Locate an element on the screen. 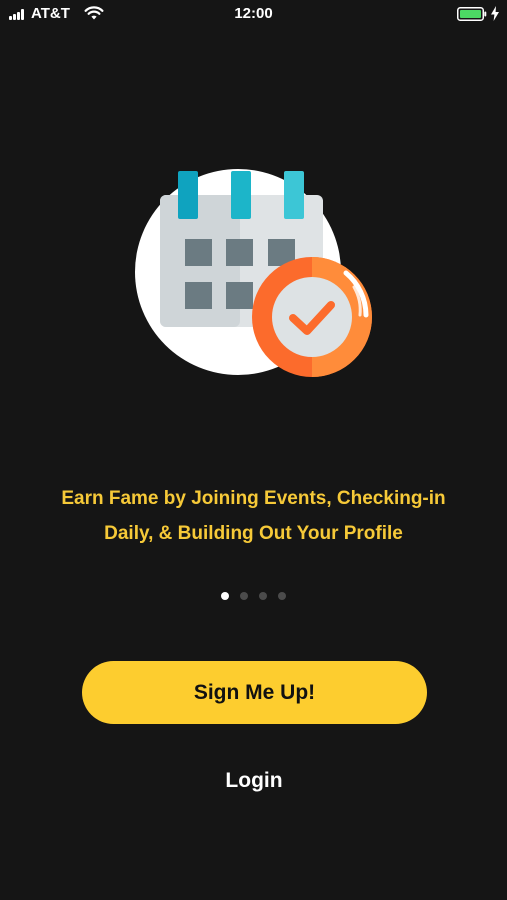 The image size is (507, 900). status-time: 12:00 is located at coordinates (253, 13).